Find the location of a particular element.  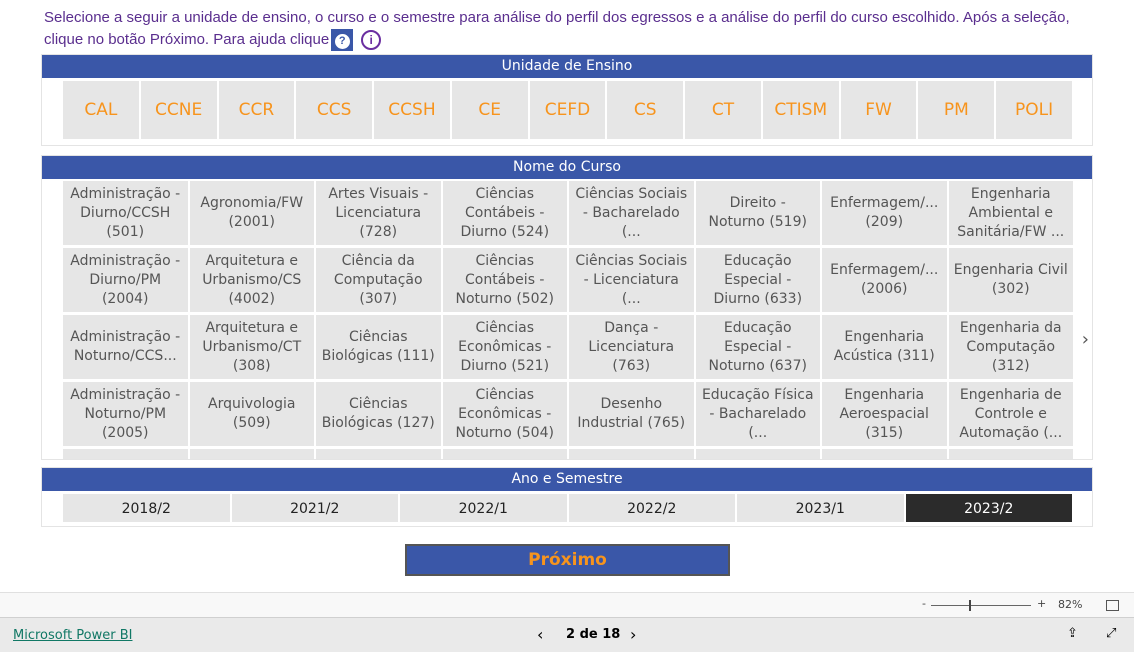

course-item: Enfermagem/... (2006) is located at coordinates (884, 280).